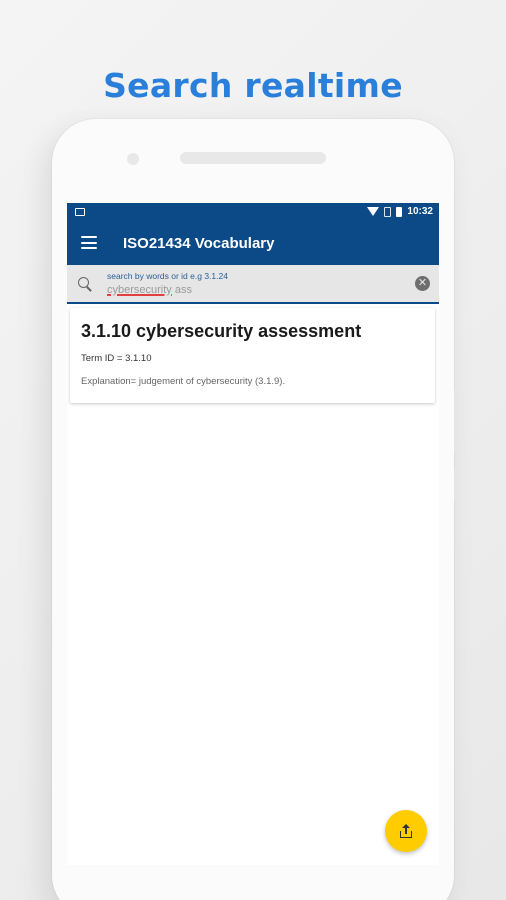  Describe the element at coordinates (89, 242) in the screenshot. I see `menu-icon` at that location.